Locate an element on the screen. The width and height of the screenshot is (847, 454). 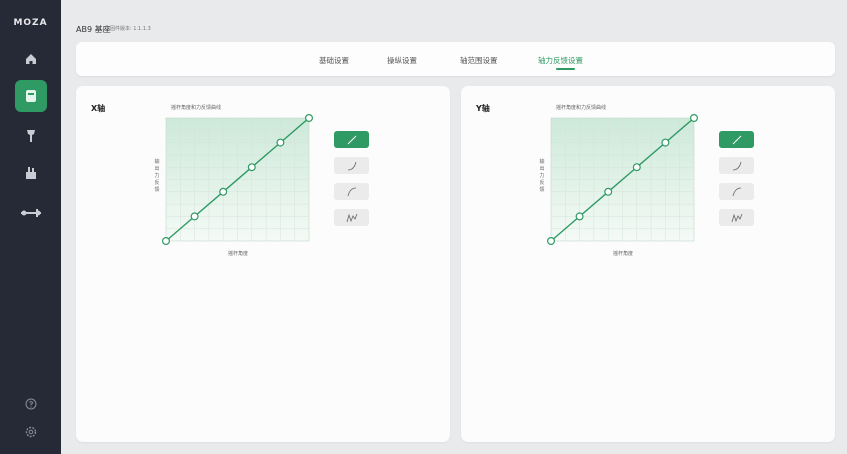
sidebar-item-pedals is located at coordinates (31, 213).